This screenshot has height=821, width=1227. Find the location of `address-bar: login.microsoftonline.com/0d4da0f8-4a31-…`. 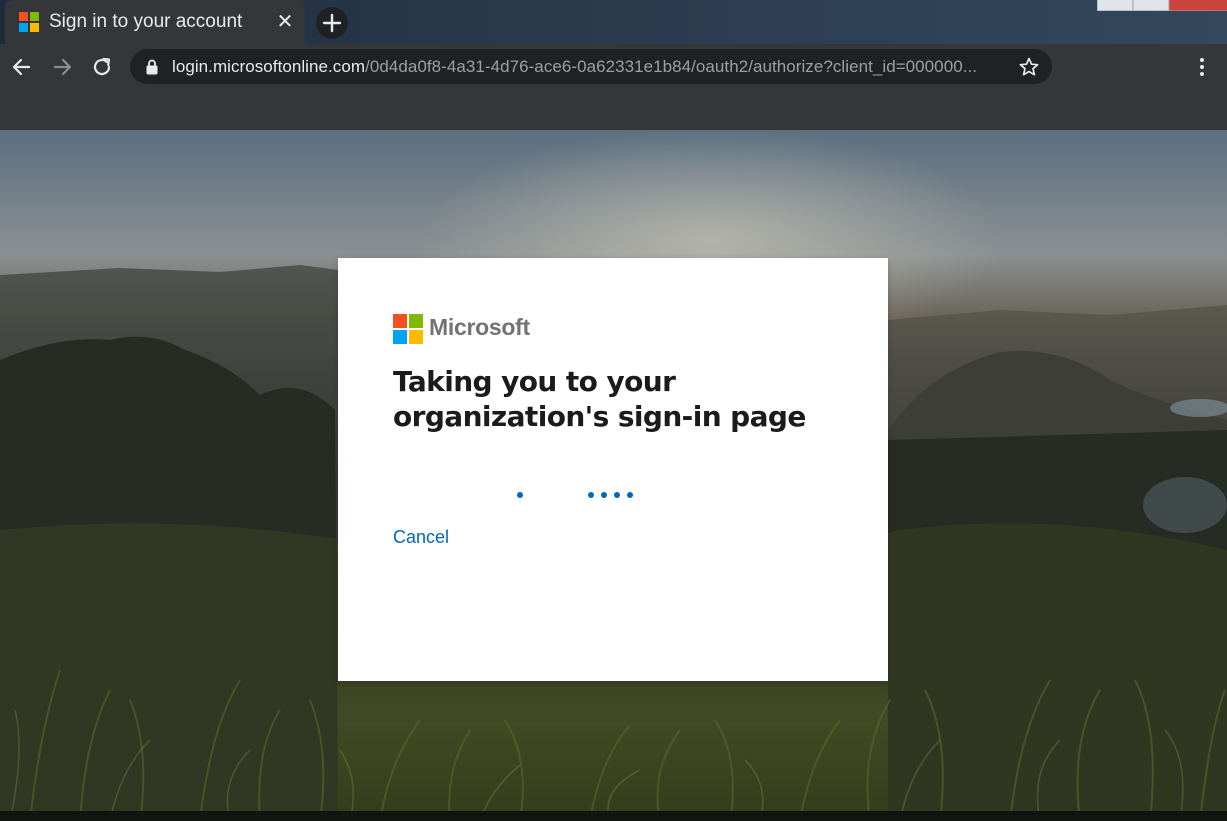

address-bar: login.microsoftonline.com/0d4da0f8-4a31-… is located at coordinates (591, 66).